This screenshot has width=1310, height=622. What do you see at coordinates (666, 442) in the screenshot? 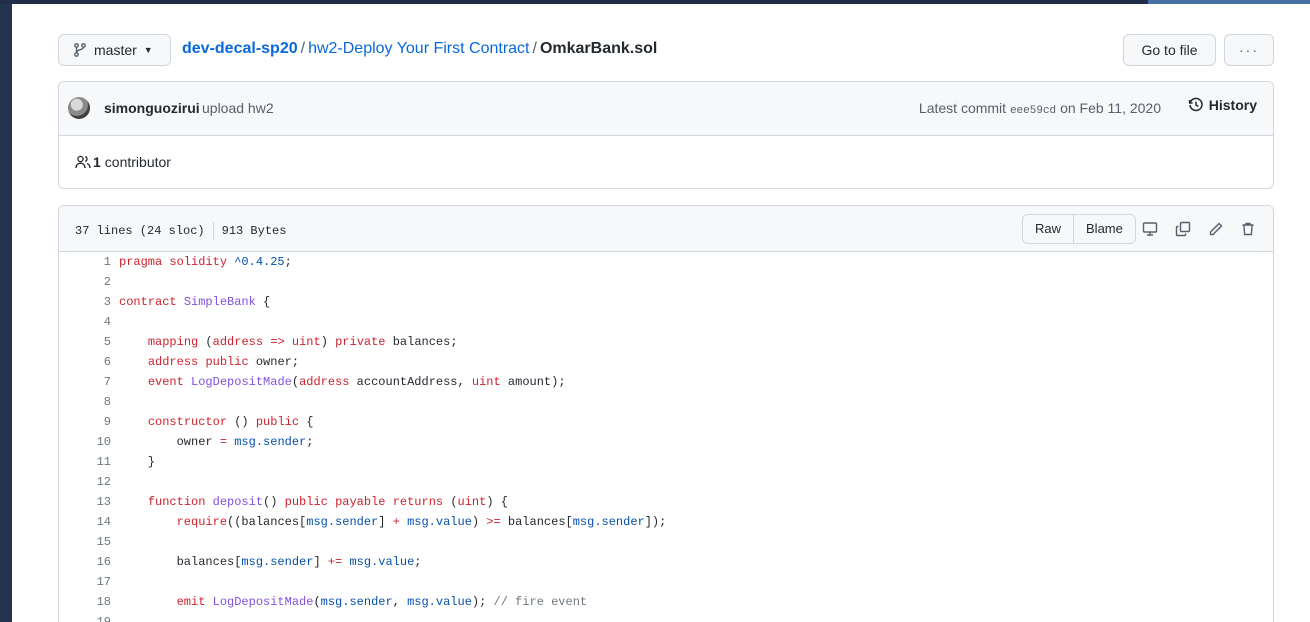
I see `code-line: 10 owner = msg.sender;` at bounding box center [666, 442].